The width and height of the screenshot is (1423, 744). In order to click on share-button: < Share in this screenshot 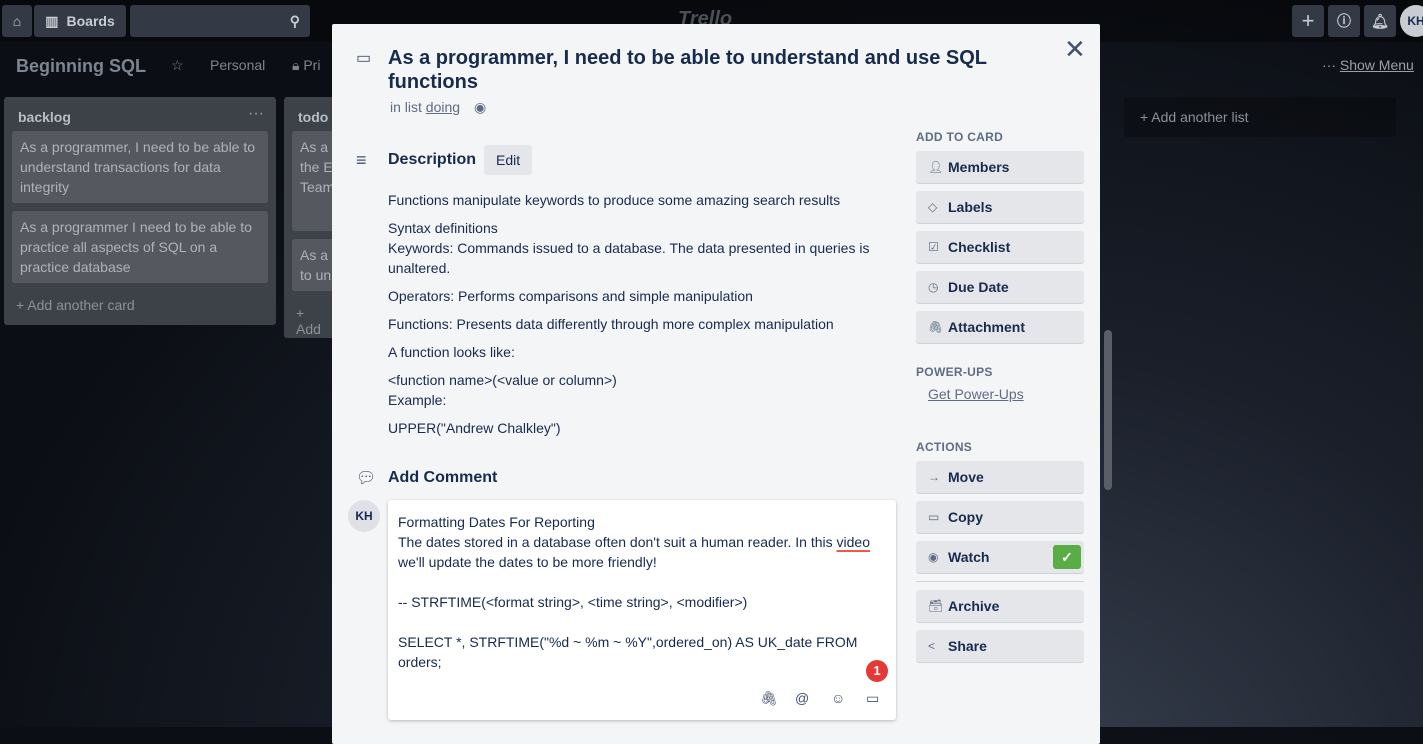, I will do `click(1000, 646)`.